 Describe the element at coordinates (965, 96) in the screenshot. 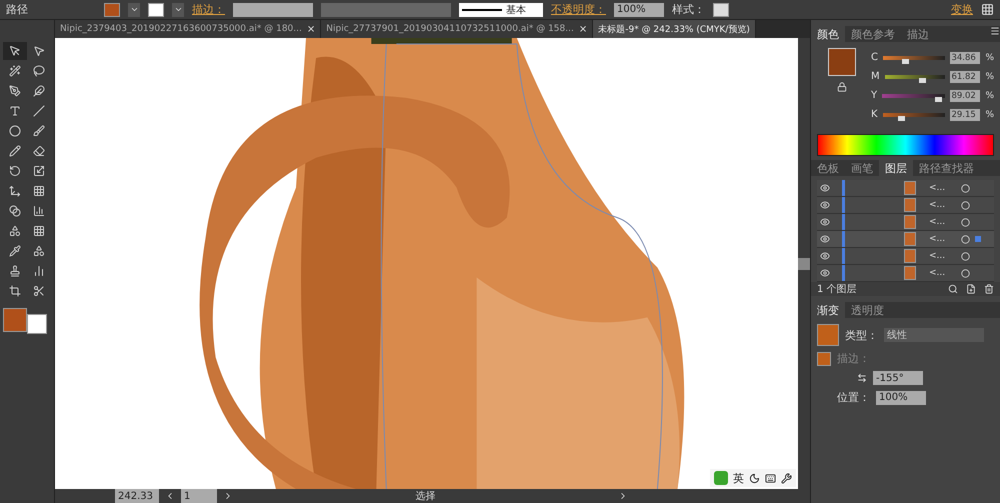

I see `channel-value-field: 89.02` at that location.